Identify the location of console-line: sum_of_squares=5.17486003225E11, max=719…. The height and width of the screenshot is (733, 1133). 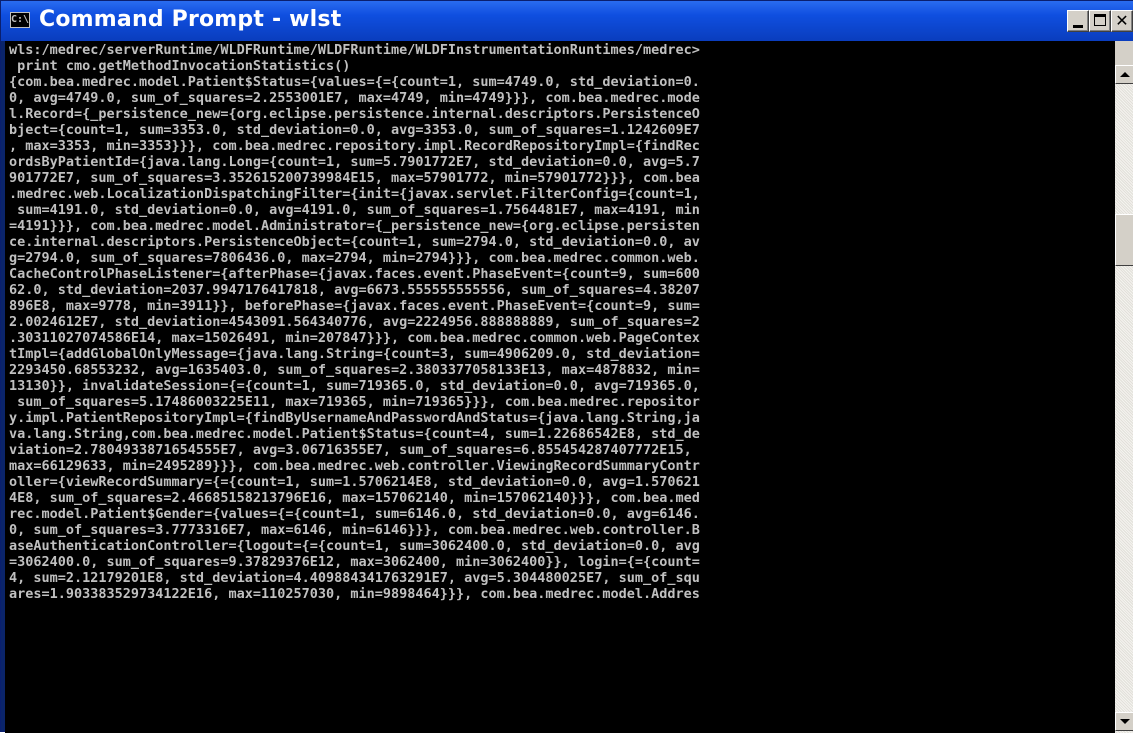
(354, 402).